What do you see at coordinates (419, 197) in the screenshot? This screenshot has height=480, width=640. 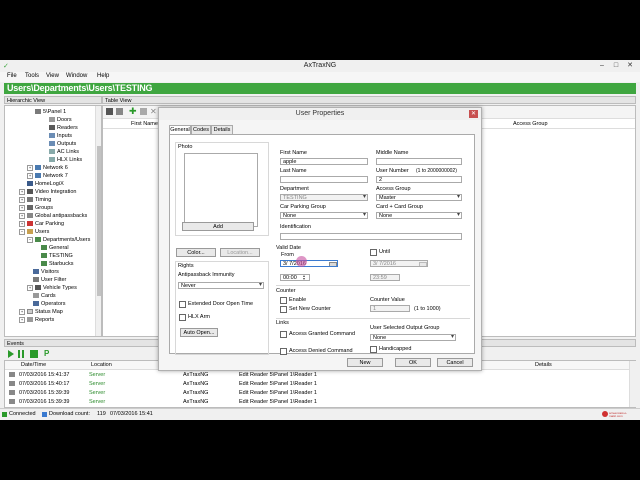 I see `access-group-select: Master` at bounding box center [419, 197].